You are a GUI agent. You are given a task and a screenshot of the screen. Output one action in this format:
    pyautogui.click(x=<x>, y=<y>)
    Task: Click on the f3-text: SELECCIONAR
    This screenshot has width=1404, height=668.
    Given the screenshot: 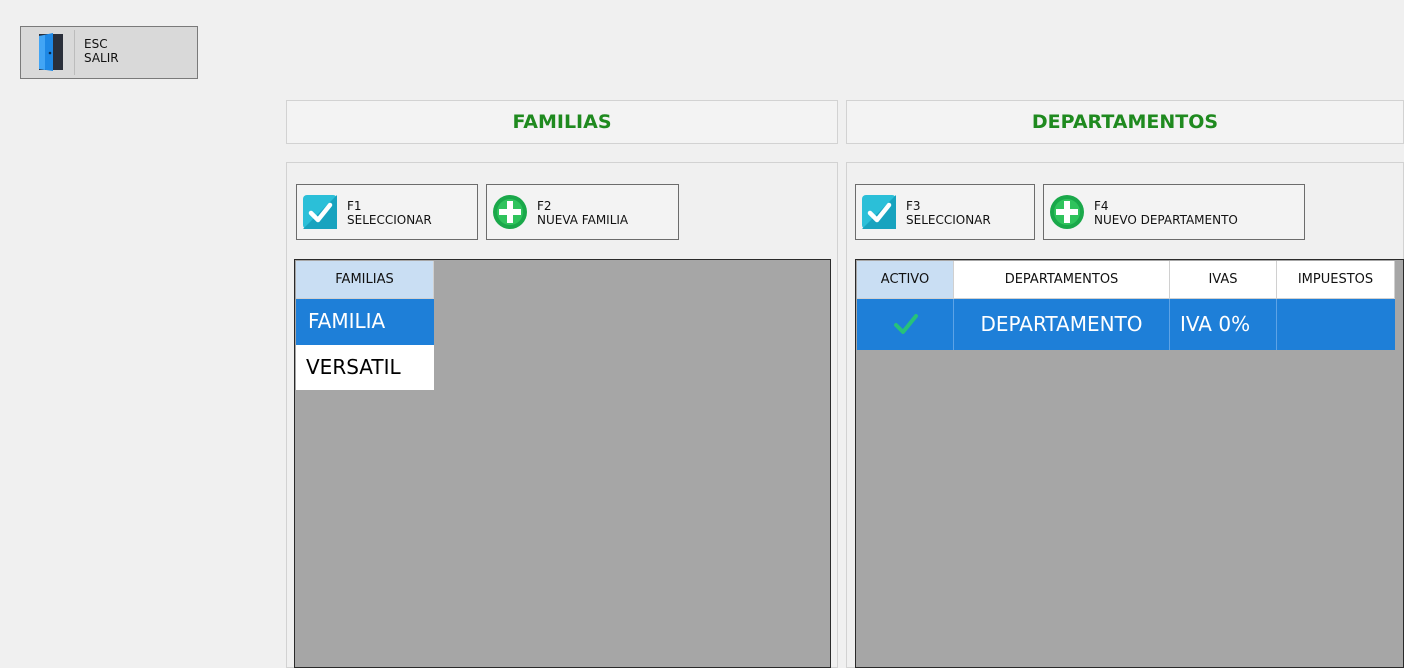 What is the action you would take?
    pyautogui.click(x=948, y=220)
    